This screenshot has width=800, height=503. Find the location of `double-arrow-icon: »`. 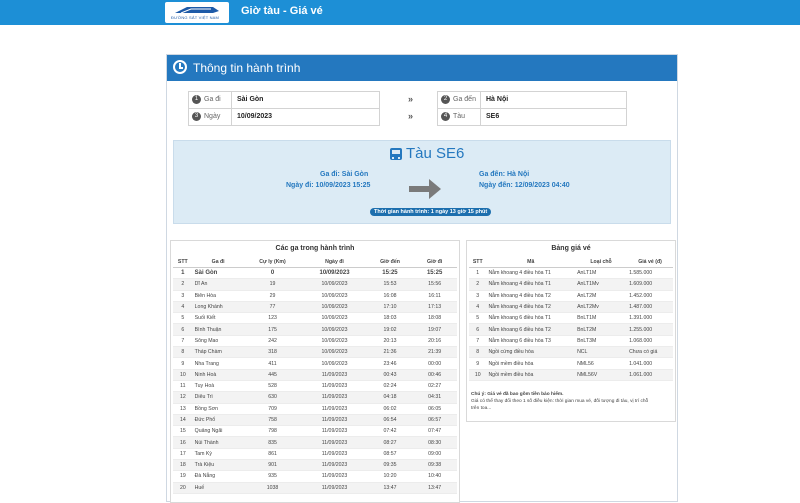

double-arrow-icon: » is located at coordinates (410, 116).